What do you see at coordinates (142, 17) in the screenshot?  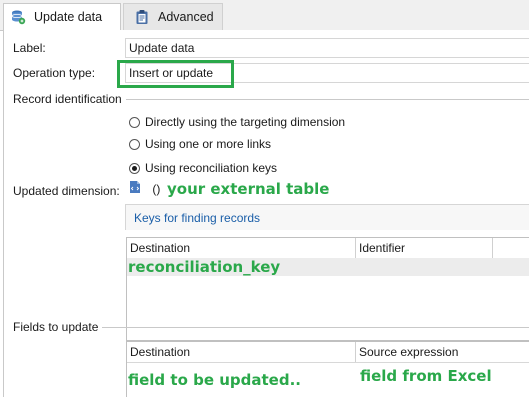 I see `clipboard-icon` at bounding box center [142, 17].